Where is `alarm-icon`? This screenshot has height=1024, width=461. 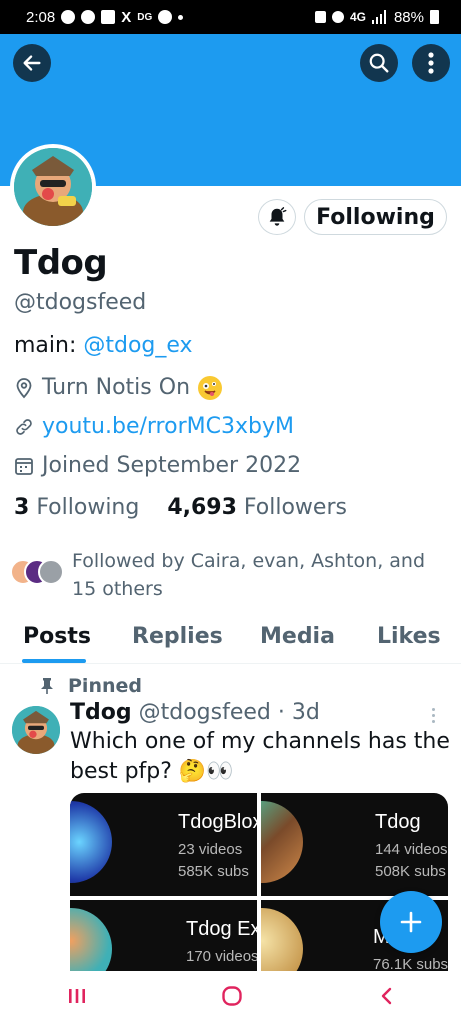
alarm-icon is located at coordinates (337, 17).